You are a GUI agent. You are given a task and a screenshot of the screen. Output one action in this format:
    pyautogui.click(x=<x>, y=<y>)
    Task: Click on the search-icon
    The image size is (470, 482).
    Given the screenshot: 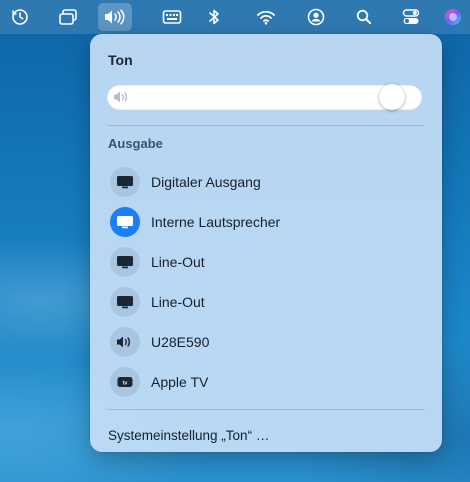 What is the action you would take?
    pyautogui.click(x=364, y=17)
    